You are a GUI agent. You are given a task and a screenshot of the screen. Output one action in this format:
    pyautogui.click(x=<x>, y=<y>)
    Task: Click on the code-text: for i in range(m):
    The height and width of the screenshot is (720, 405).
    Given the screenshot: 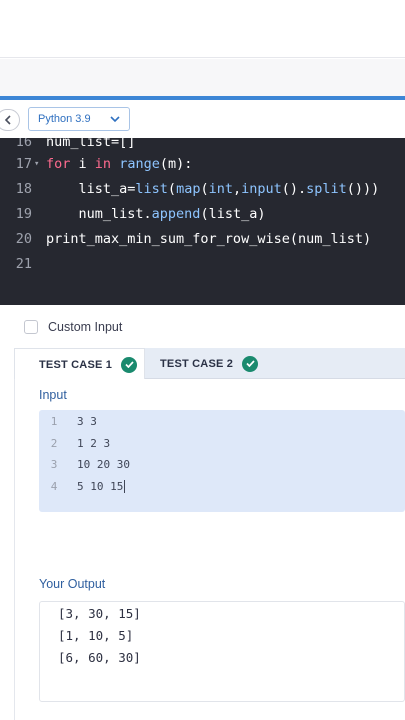 What is the action you would take?
    pyautogui.click(x=119, y=164)
    